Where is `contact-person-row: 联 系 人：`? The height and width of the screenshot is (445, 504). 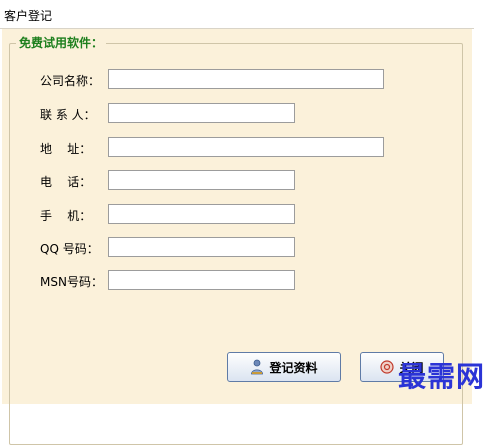 contact-person-row: 联 系 人： is located at coordinates (237, 114).